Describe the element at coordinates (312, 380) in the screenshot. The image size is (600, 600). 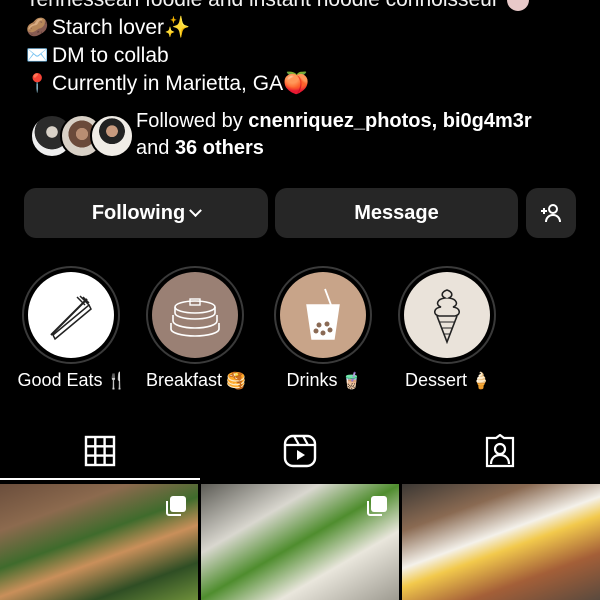
I see `highlight-label-text: Drinks` at that location.